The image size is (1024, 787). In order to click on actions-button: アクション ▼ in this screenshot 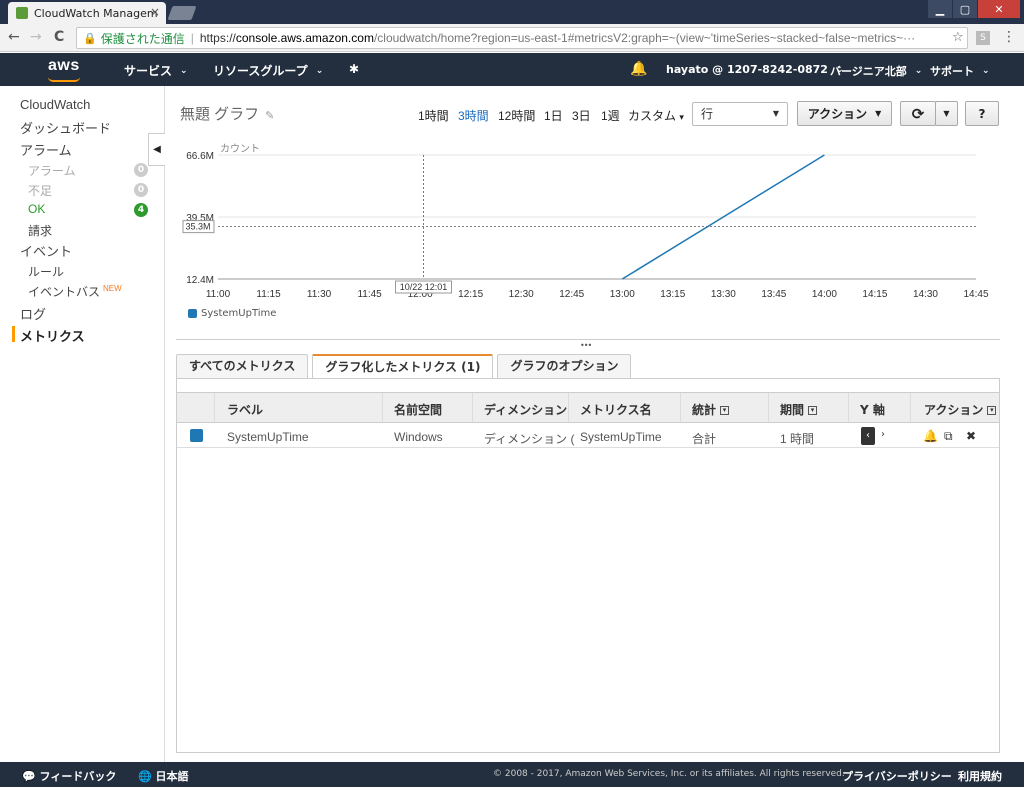, I will do `click(844, 113)`.